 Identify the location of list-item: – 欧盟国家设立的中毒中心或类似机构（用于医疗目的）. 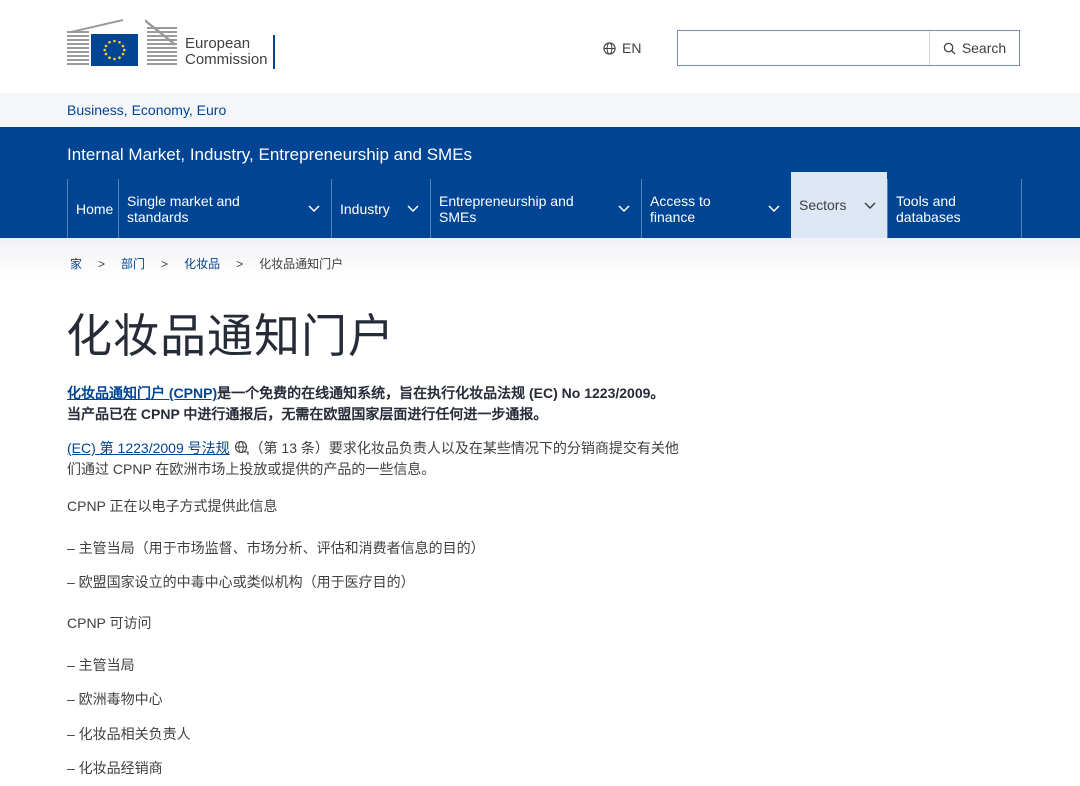
(241, 582).